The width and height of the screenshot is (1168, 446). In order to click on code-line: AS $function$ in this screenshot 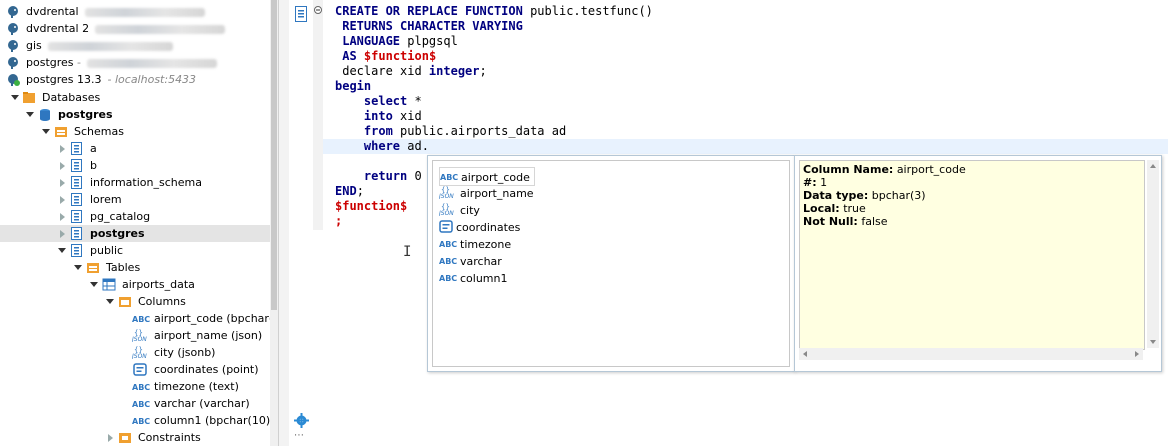, I will do `click(385, 56)`.